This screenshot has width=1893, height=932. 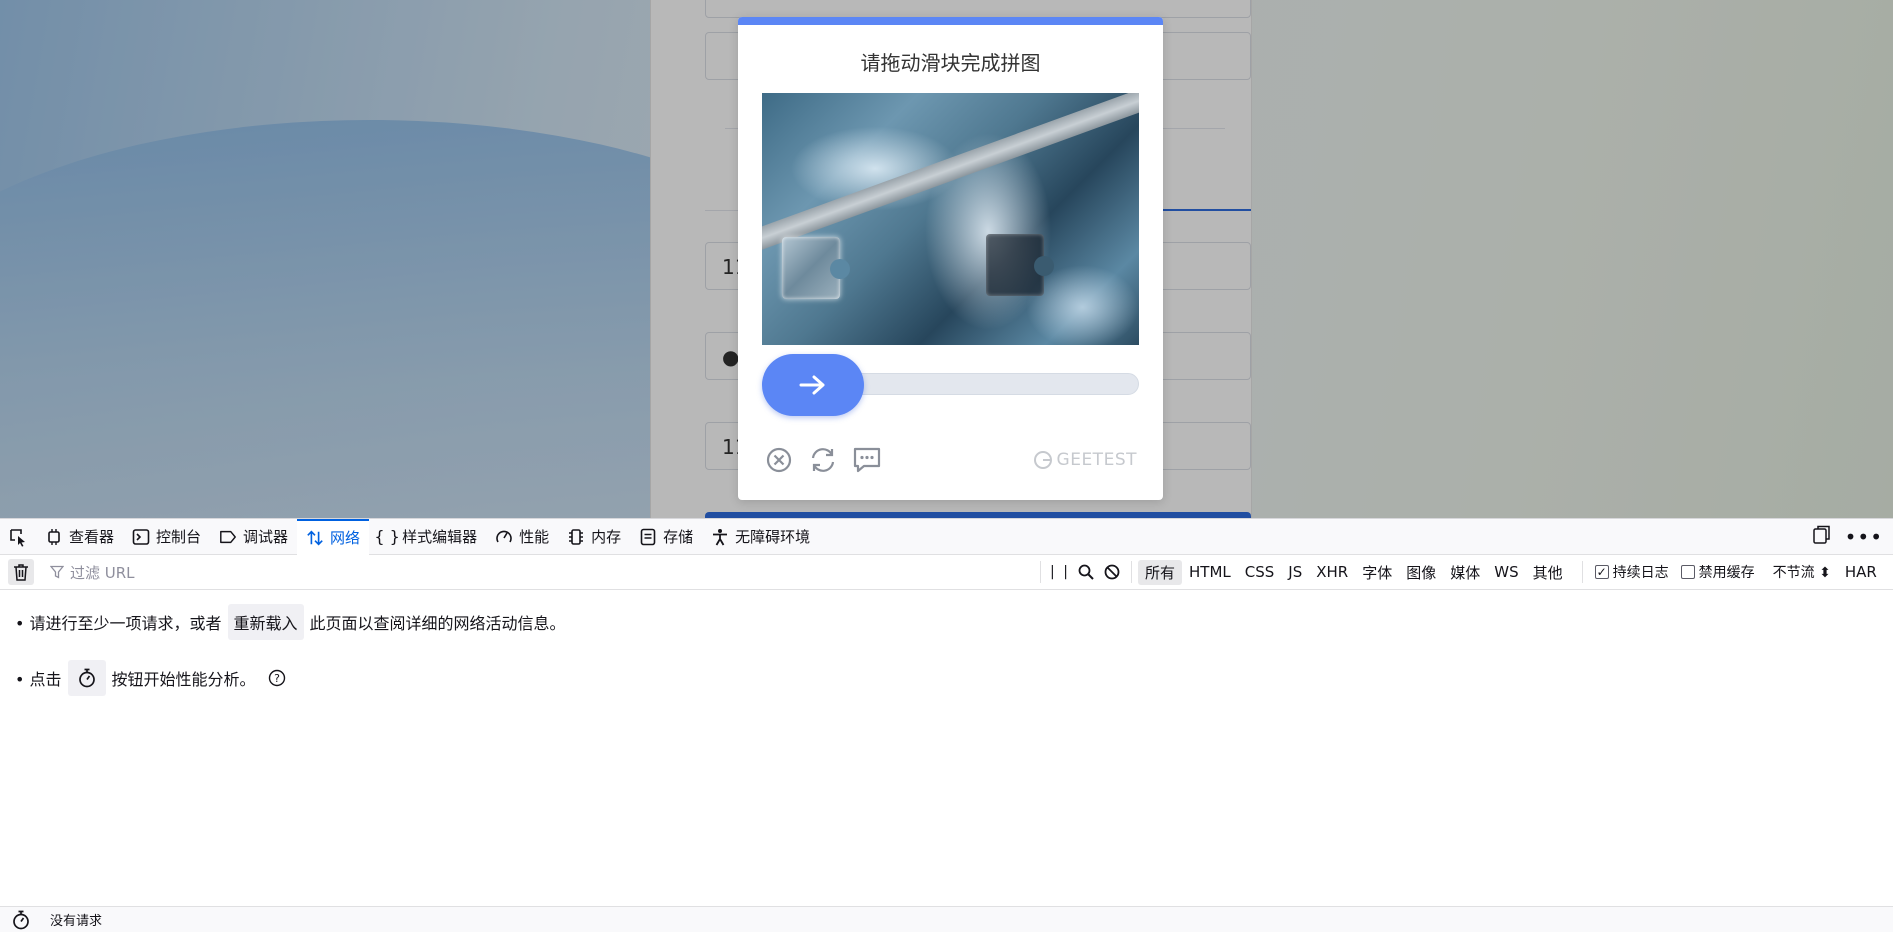 I want to click on performance-icon, so click(x=504, y=537).